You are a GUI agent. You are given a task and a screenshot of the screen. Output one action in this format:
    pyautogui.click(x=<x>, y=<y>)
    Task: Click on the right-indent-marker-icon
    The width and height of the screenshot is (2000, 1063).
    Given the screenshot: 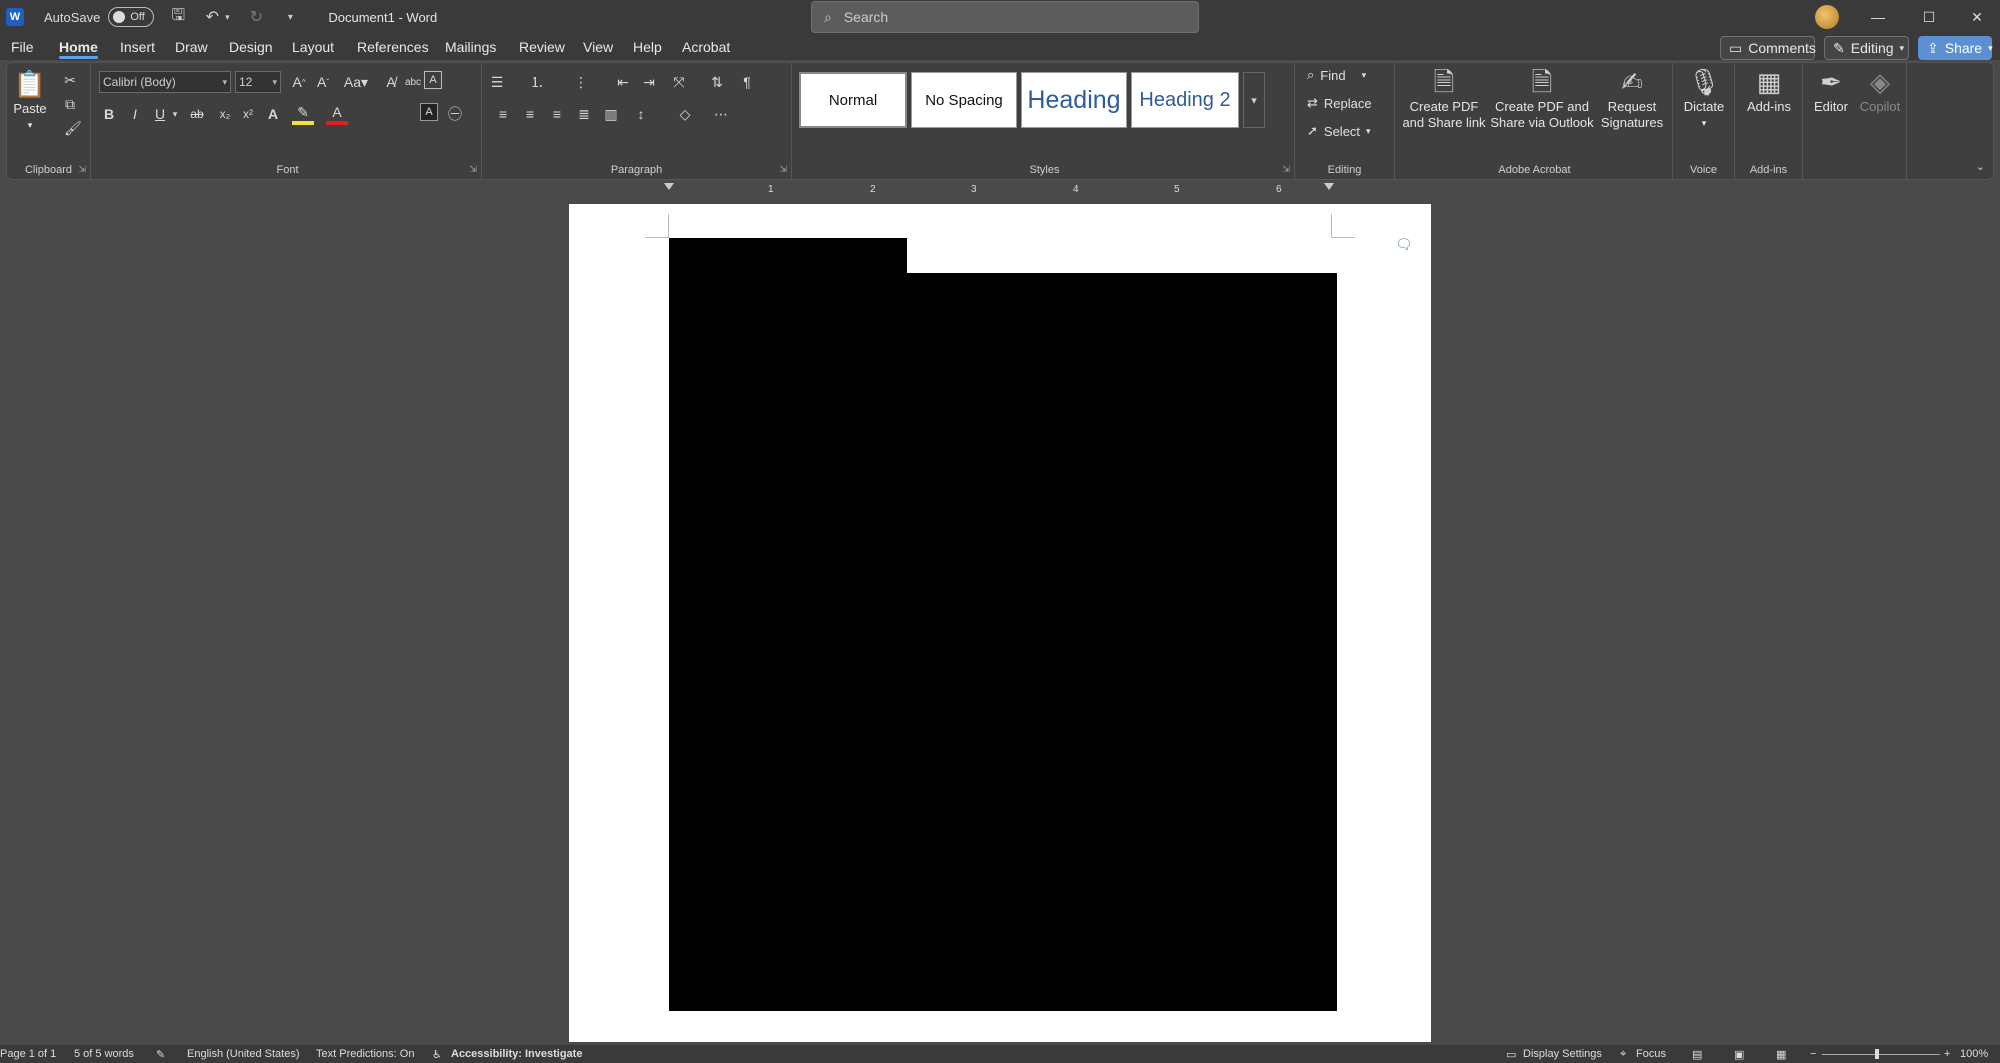 What is the action you would take?
    pyautogui.click(x=1329, y=186)
    